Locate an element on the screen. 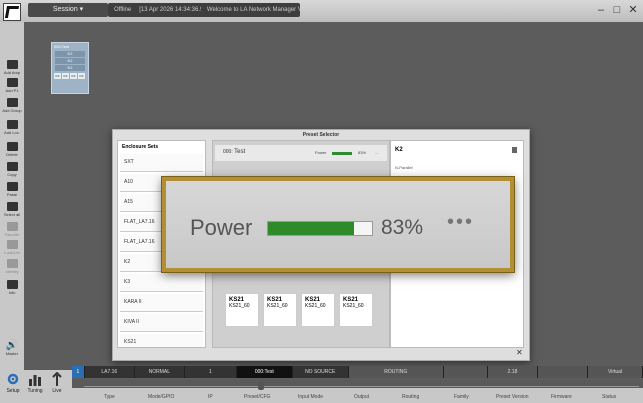  identify-button: Identify is located at coordinates (12, 266).